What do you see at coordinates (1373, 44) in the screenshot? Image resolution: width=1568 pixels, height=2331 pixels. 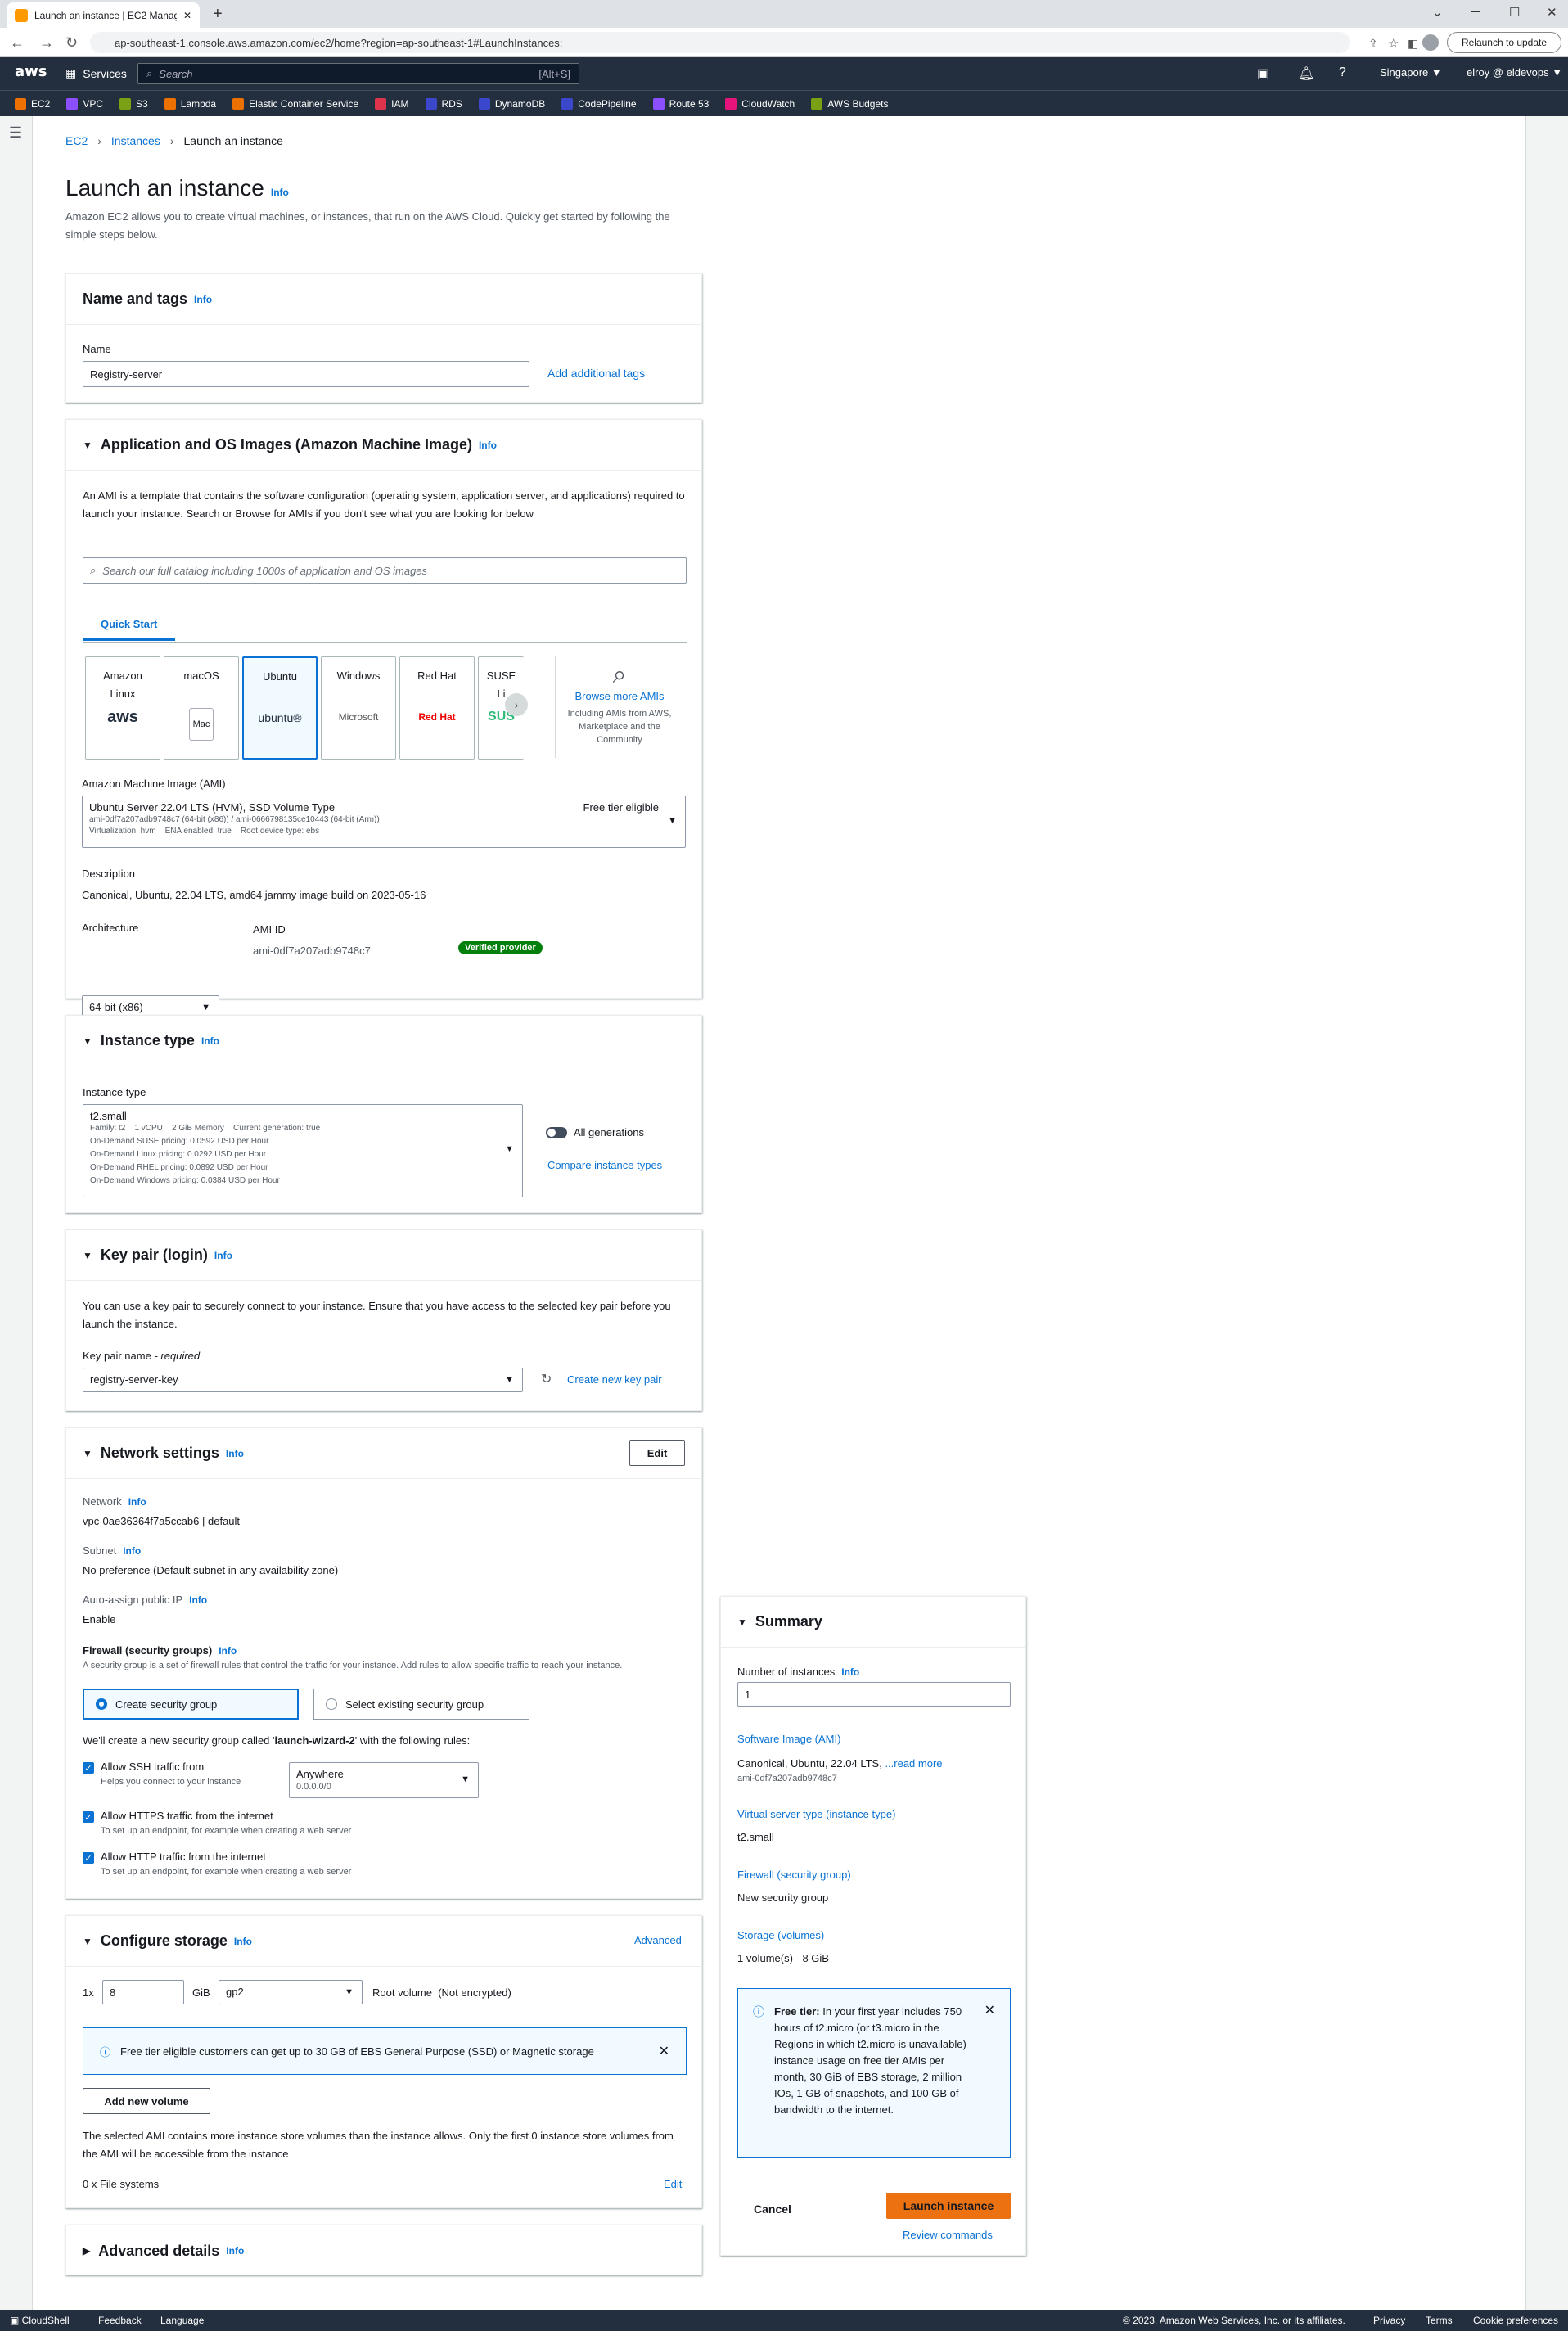 I see `share-icon: ⇪` at bounding box center [1373, 44].